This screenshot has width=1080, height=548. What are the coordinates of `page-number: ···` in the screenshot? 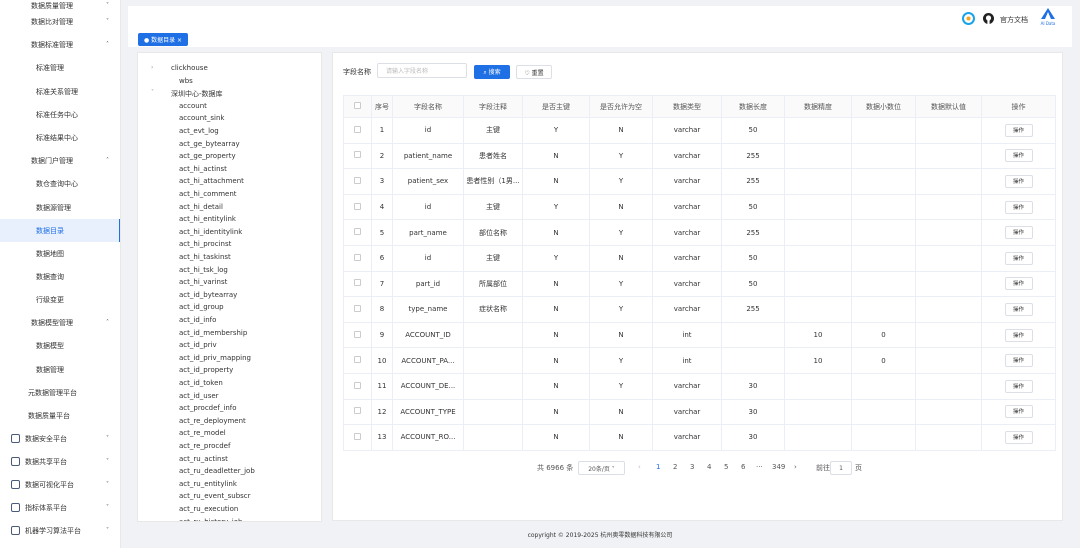 It's located at (759, 467).